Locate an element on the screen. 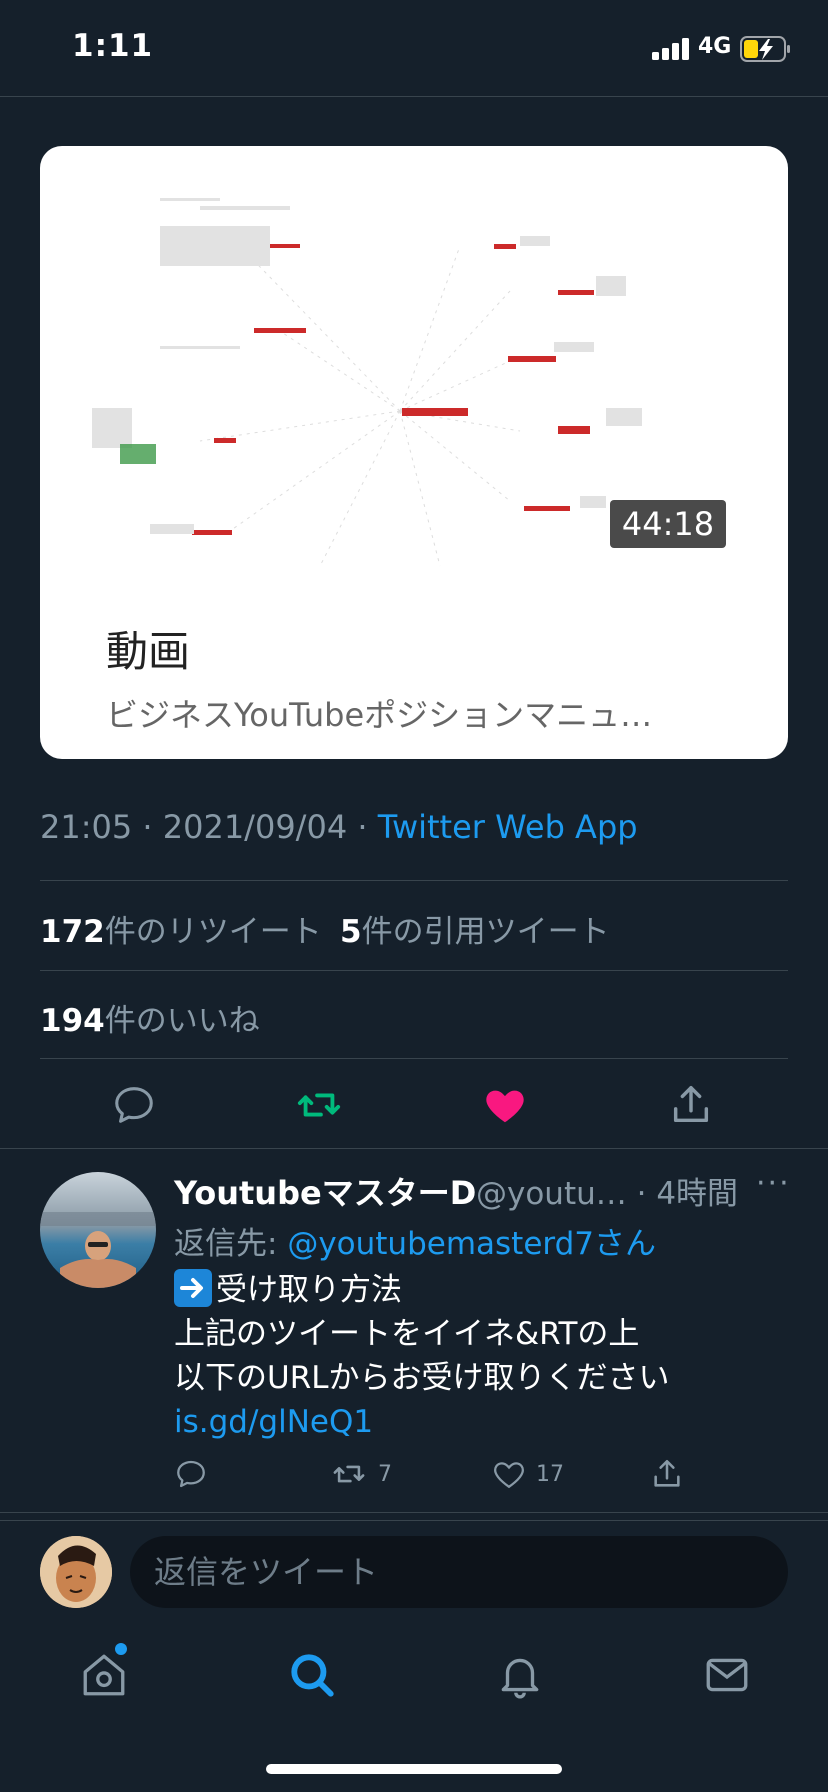 This screenshot has width=828, height=1792. like-stats: 194件のいいね is located at coordinates (150, 1017).